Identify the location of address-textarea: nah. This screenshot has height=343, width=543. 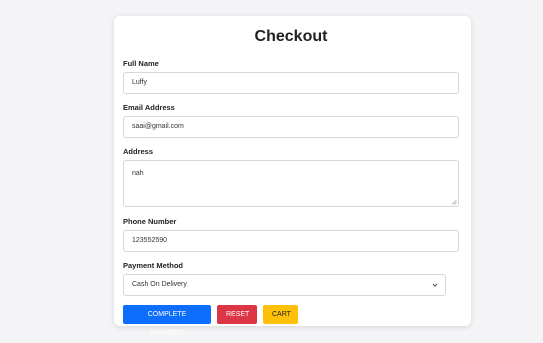
(291, 183).